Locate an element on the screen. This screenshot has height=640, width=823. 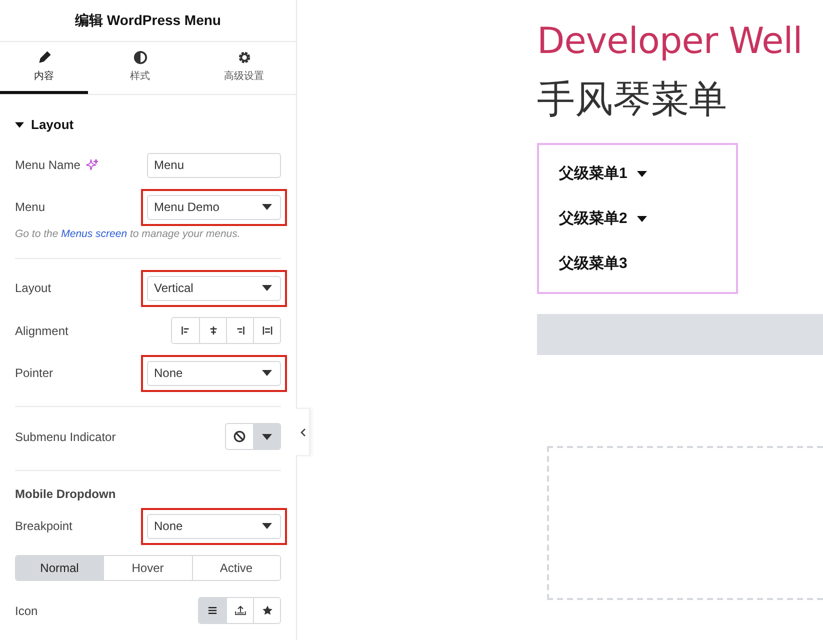
site-title: Developer Well is located at coordinates (680, 42).